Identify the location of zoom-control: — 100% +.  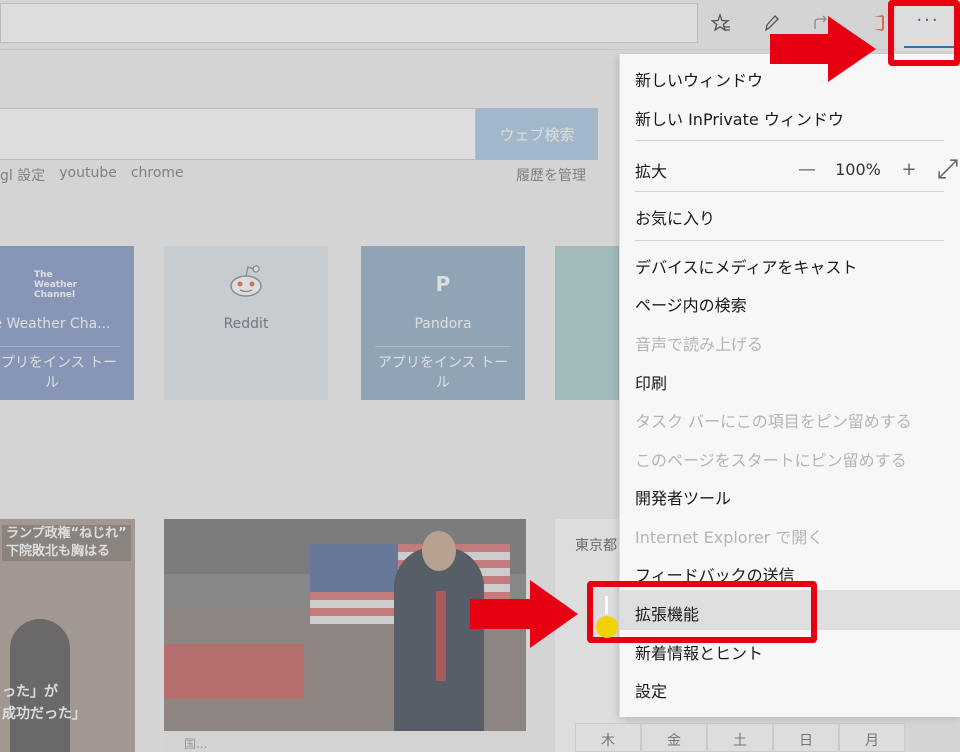
(873, 169).